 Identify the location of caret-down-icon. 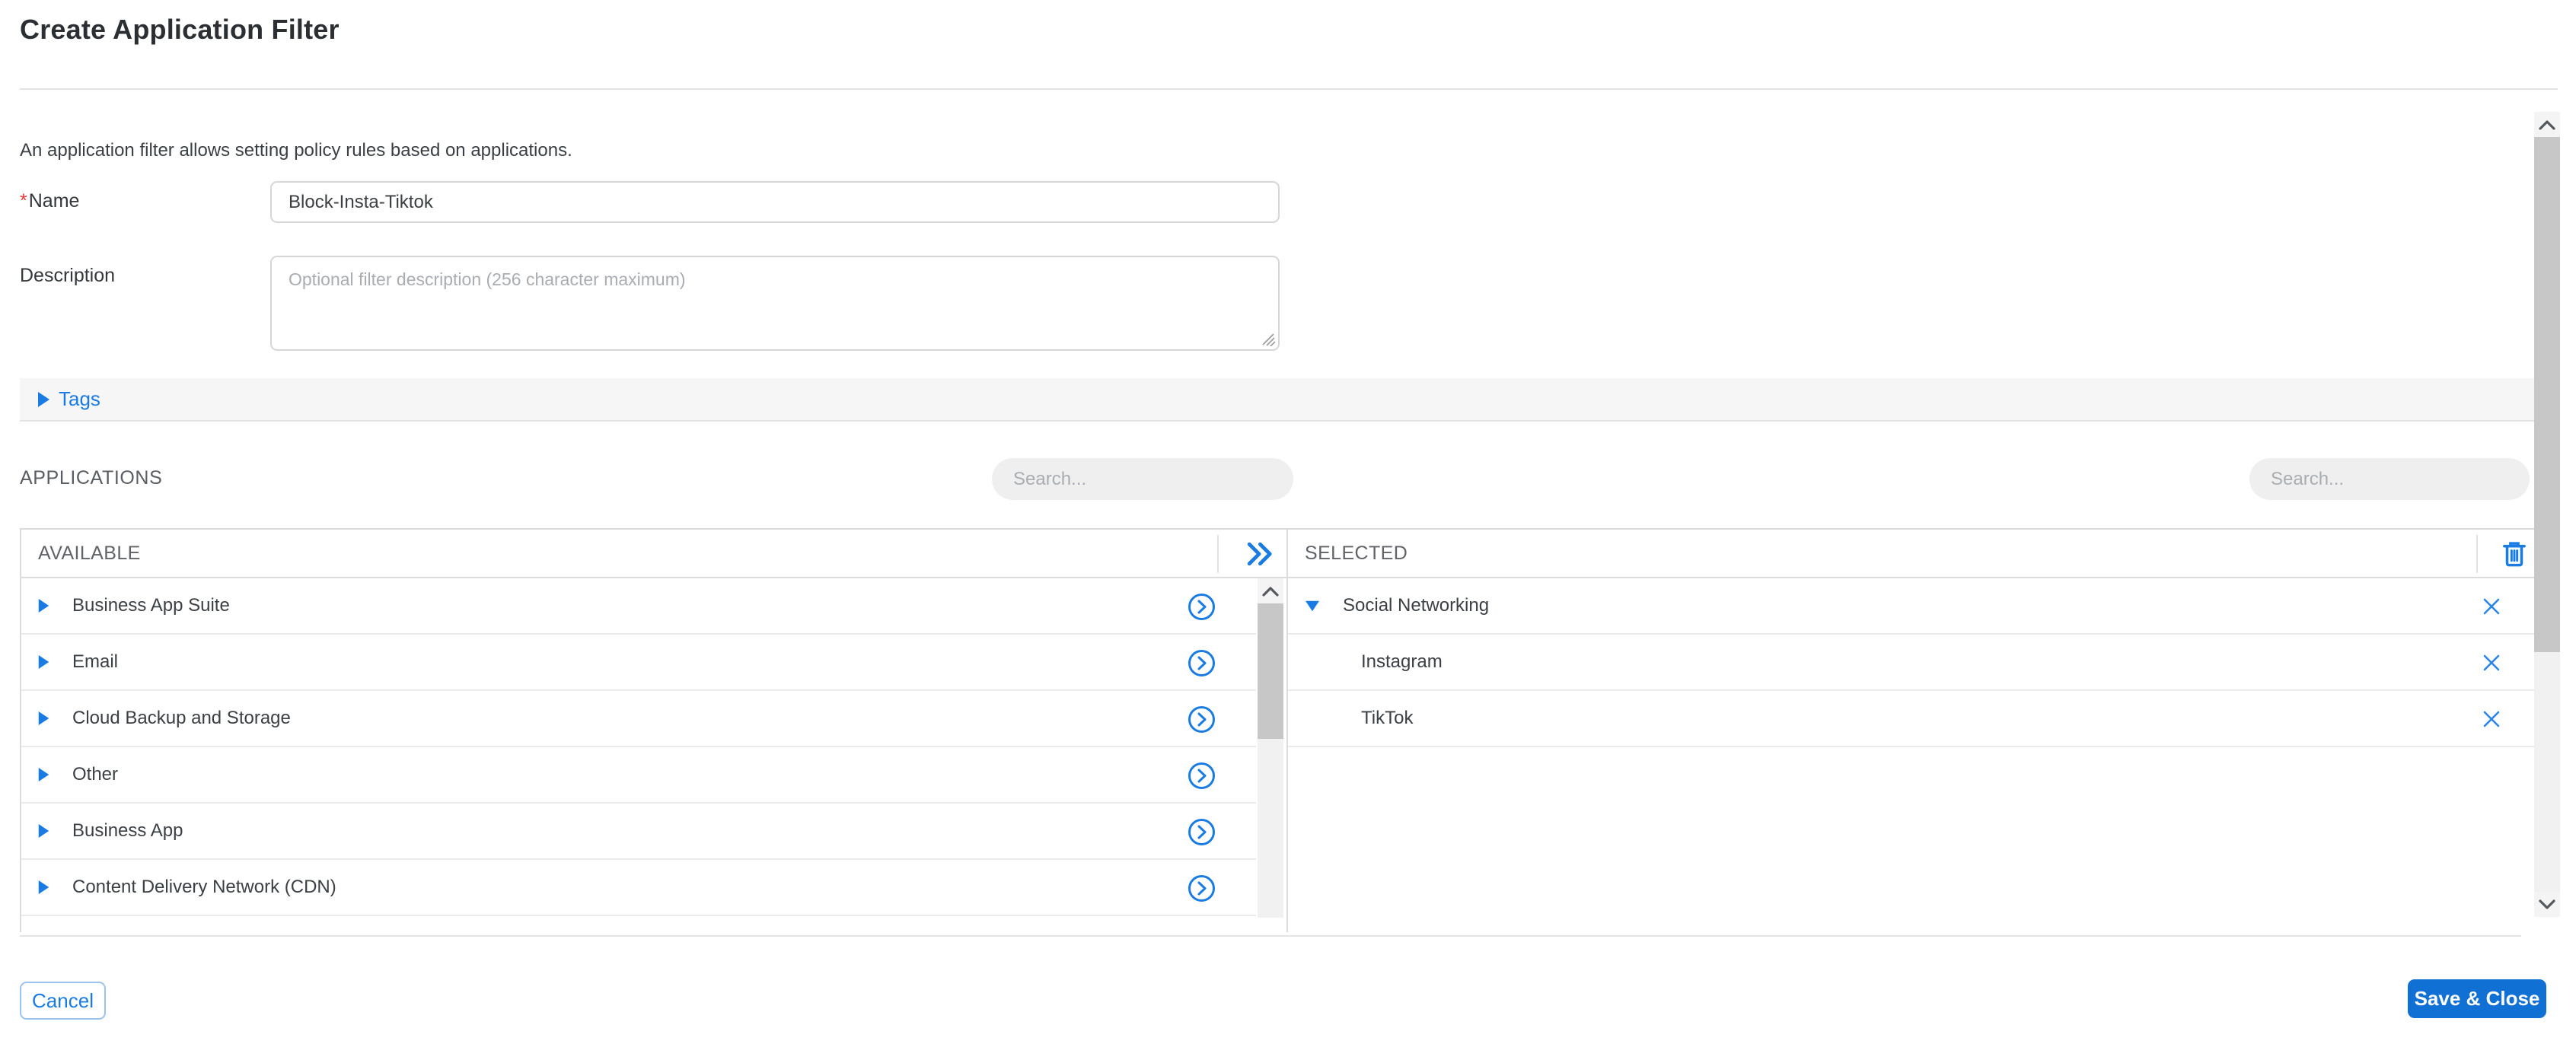
(1312, 605).